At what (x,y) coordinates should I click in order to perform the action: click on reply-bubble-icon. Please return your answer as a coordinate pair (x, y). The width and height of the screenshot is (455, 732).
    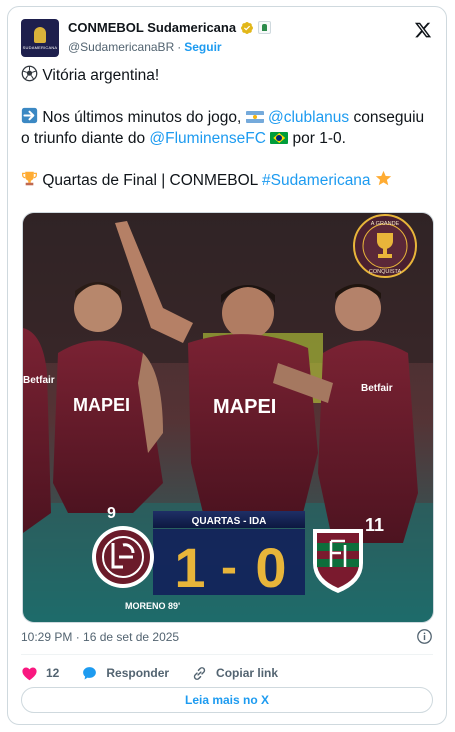
    Looking at the image, I should click on (90, 673).